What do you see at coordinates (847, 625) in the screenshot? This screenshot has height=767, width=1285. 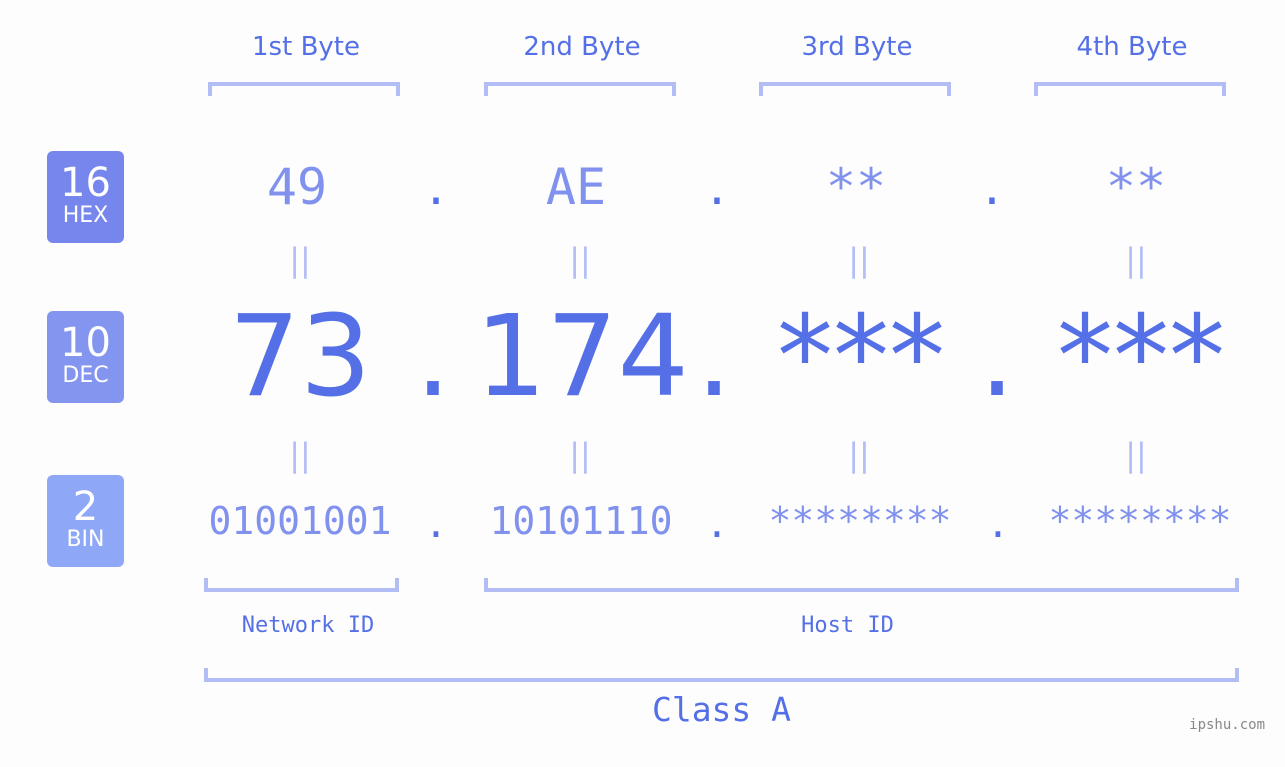 I see `host-id-label: Host ID` at bounding box center [847, 625].